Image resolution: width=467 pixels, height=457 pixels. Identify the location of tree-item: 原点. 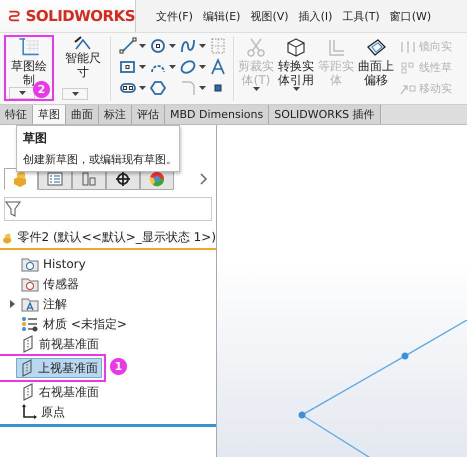
(108, 412).